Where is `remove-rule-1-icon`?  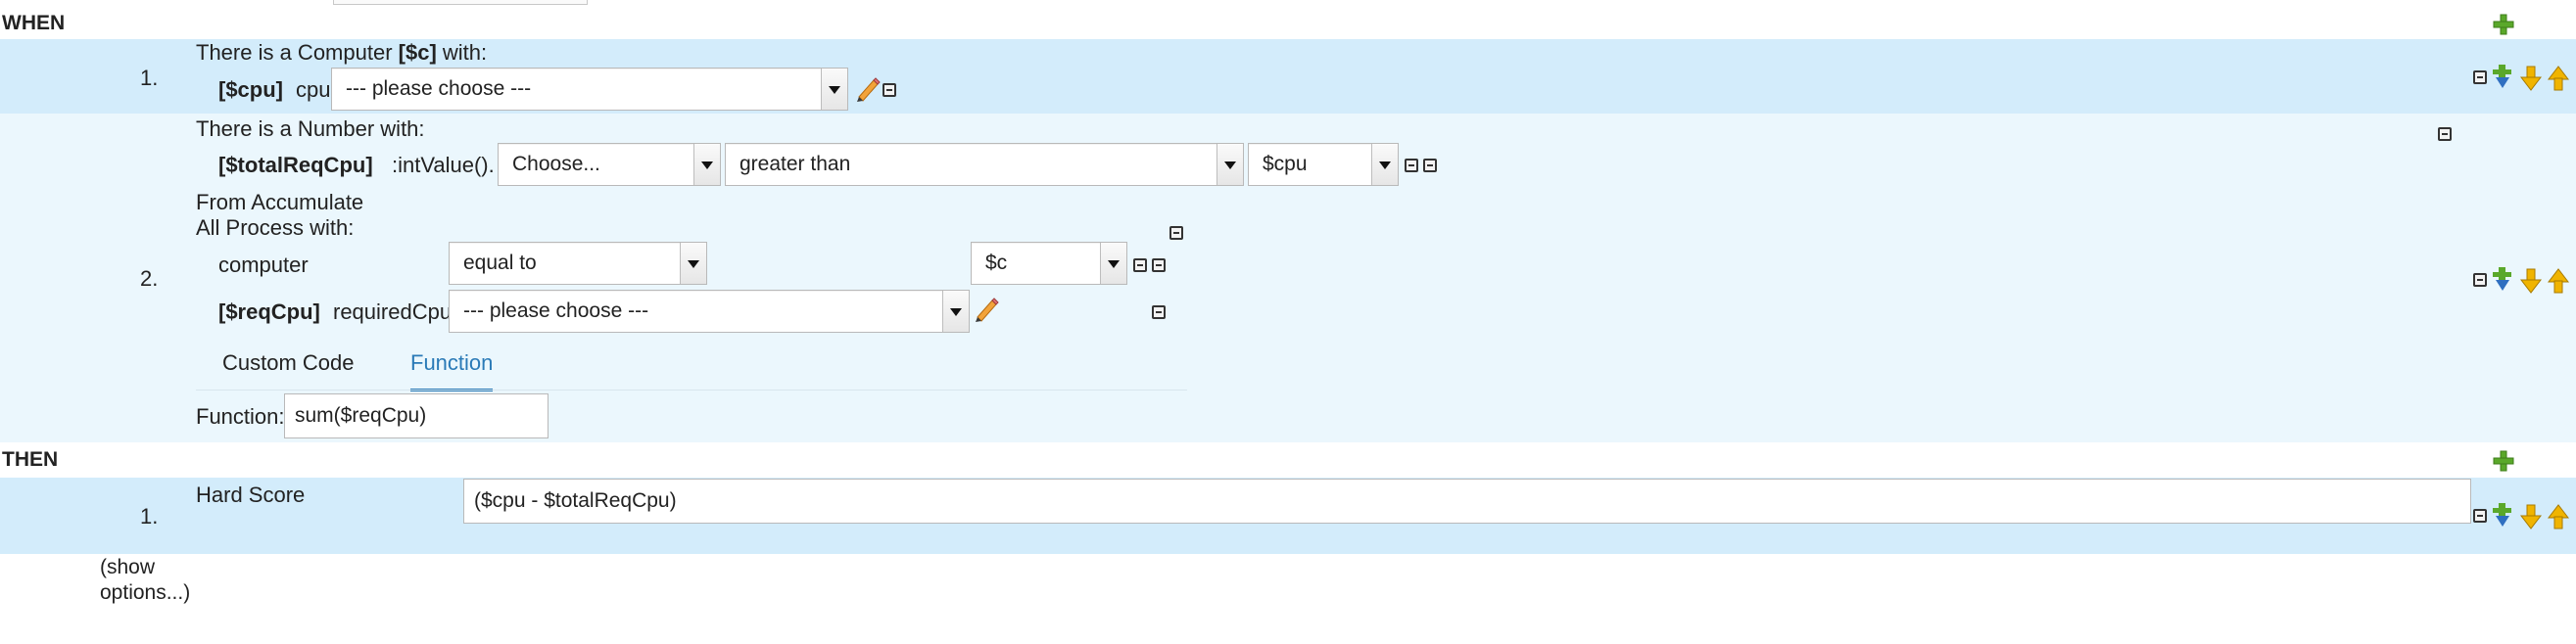
remove-rule-1-icon is located at coordinates (2480, 77).